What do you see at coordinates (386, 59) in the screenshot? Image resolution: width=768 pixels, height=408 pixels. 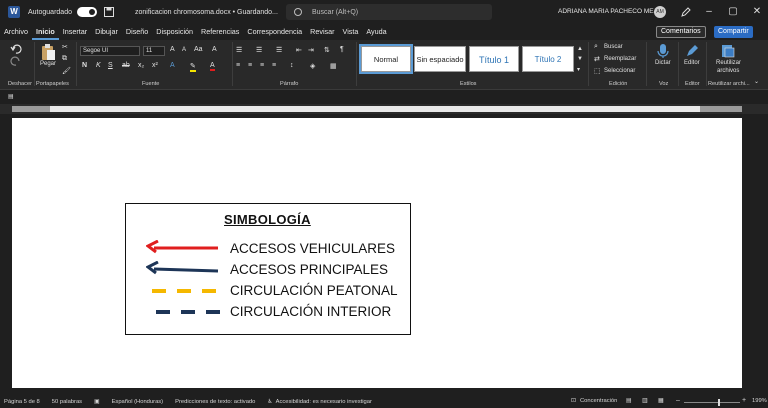 I see `style-normal: Normal` at bounding box center [386, 59].